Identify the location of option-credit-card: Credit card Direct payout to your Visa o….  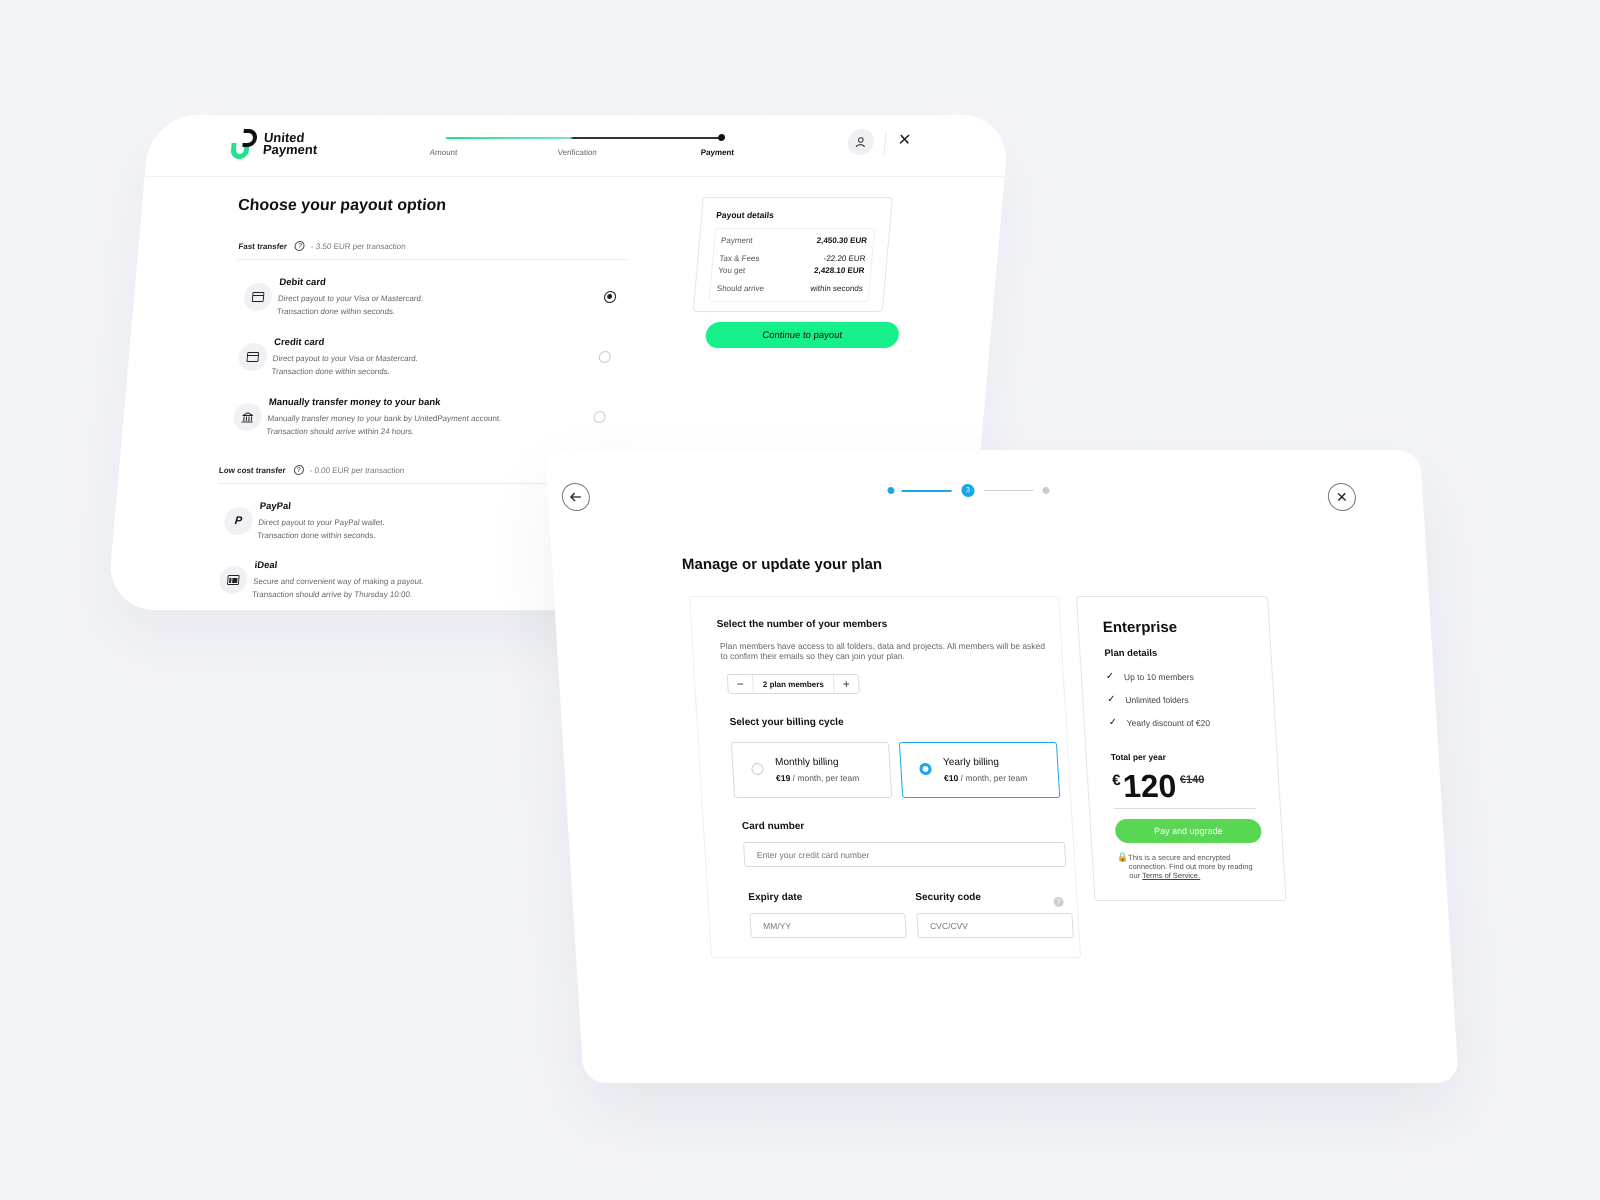
(428, 363).